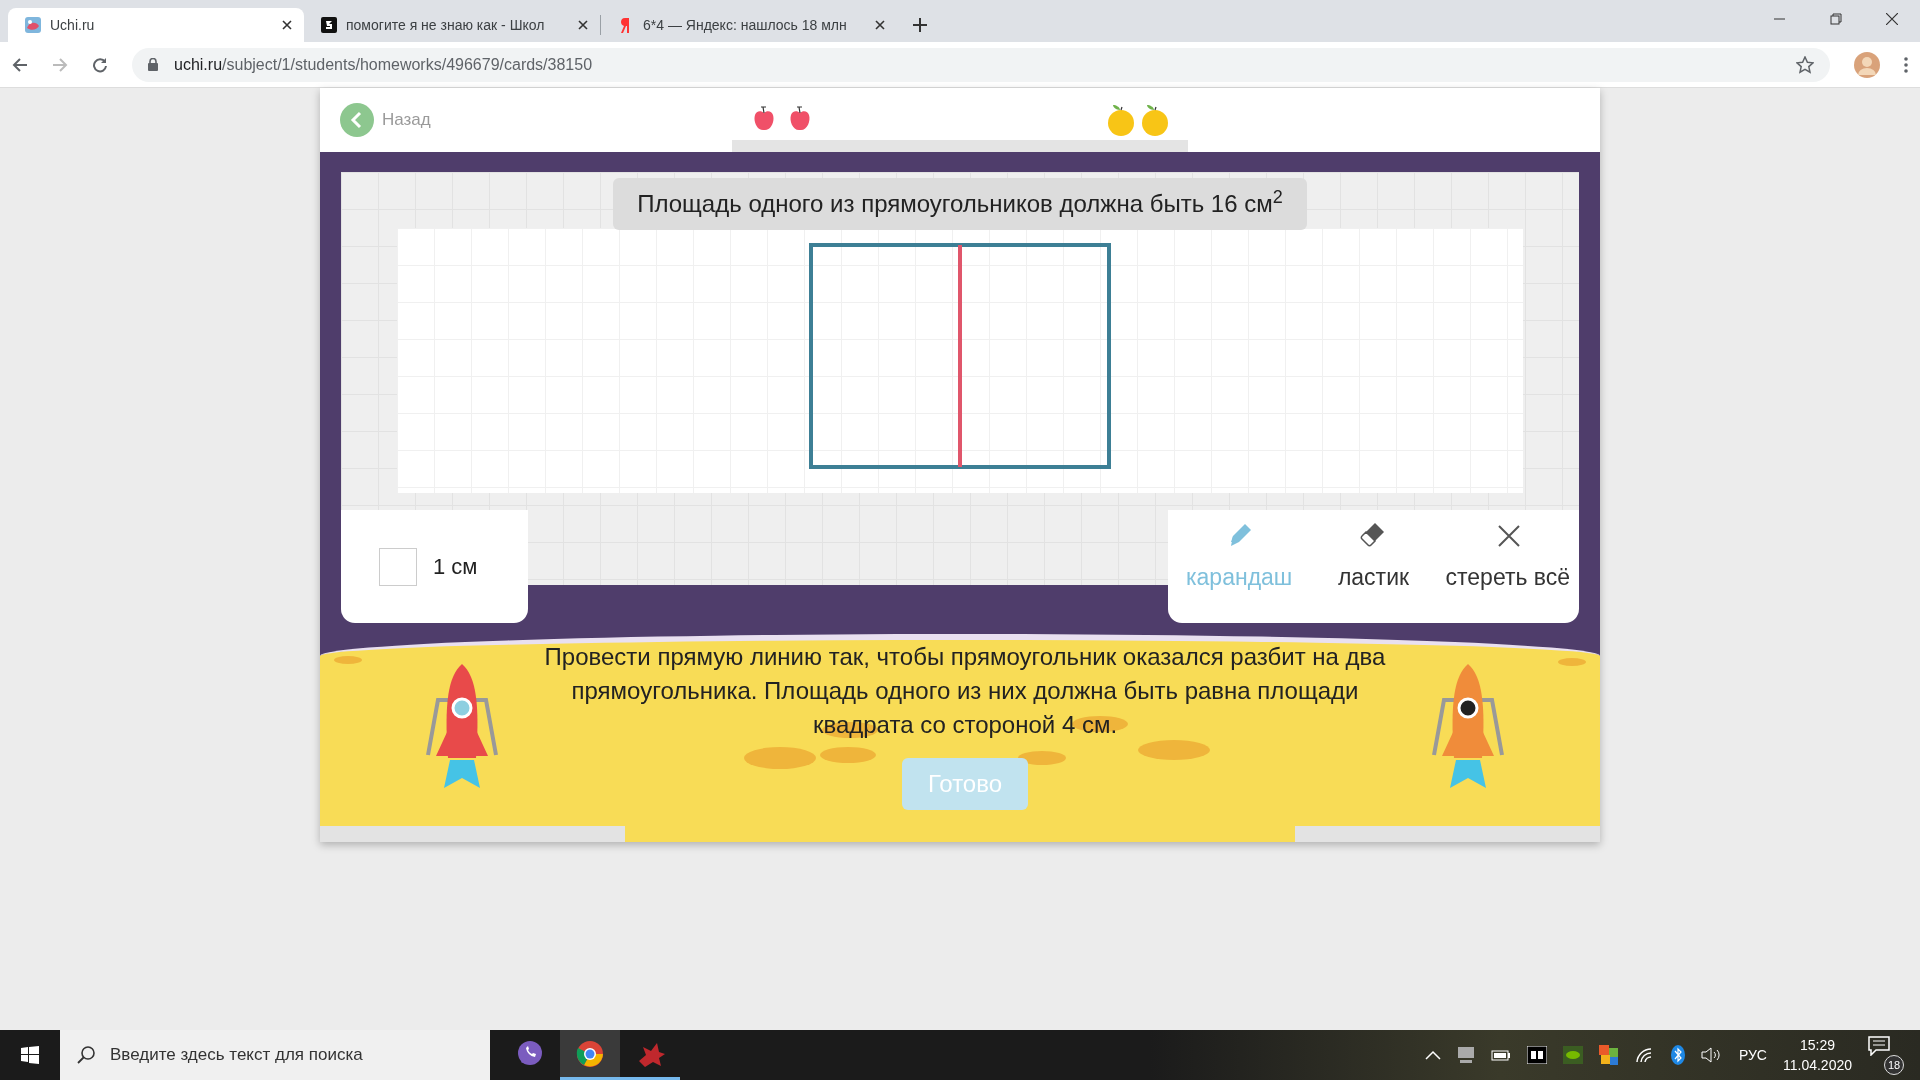 The width and height of the screenshot is (1920, 1080). I want to click on reload-icon, so click(100, 64).